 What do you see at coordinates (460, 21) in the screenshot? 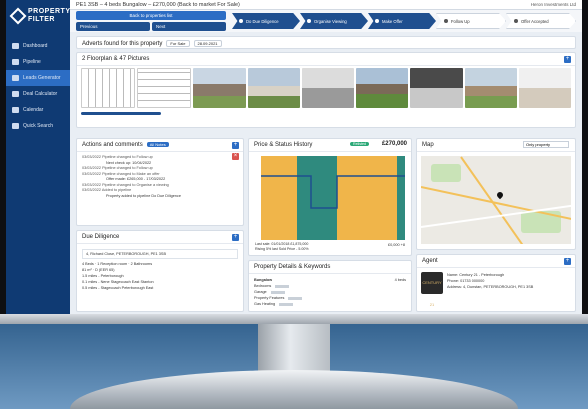
I see `step-label: Follow Up` at bounding box center [460, 21].